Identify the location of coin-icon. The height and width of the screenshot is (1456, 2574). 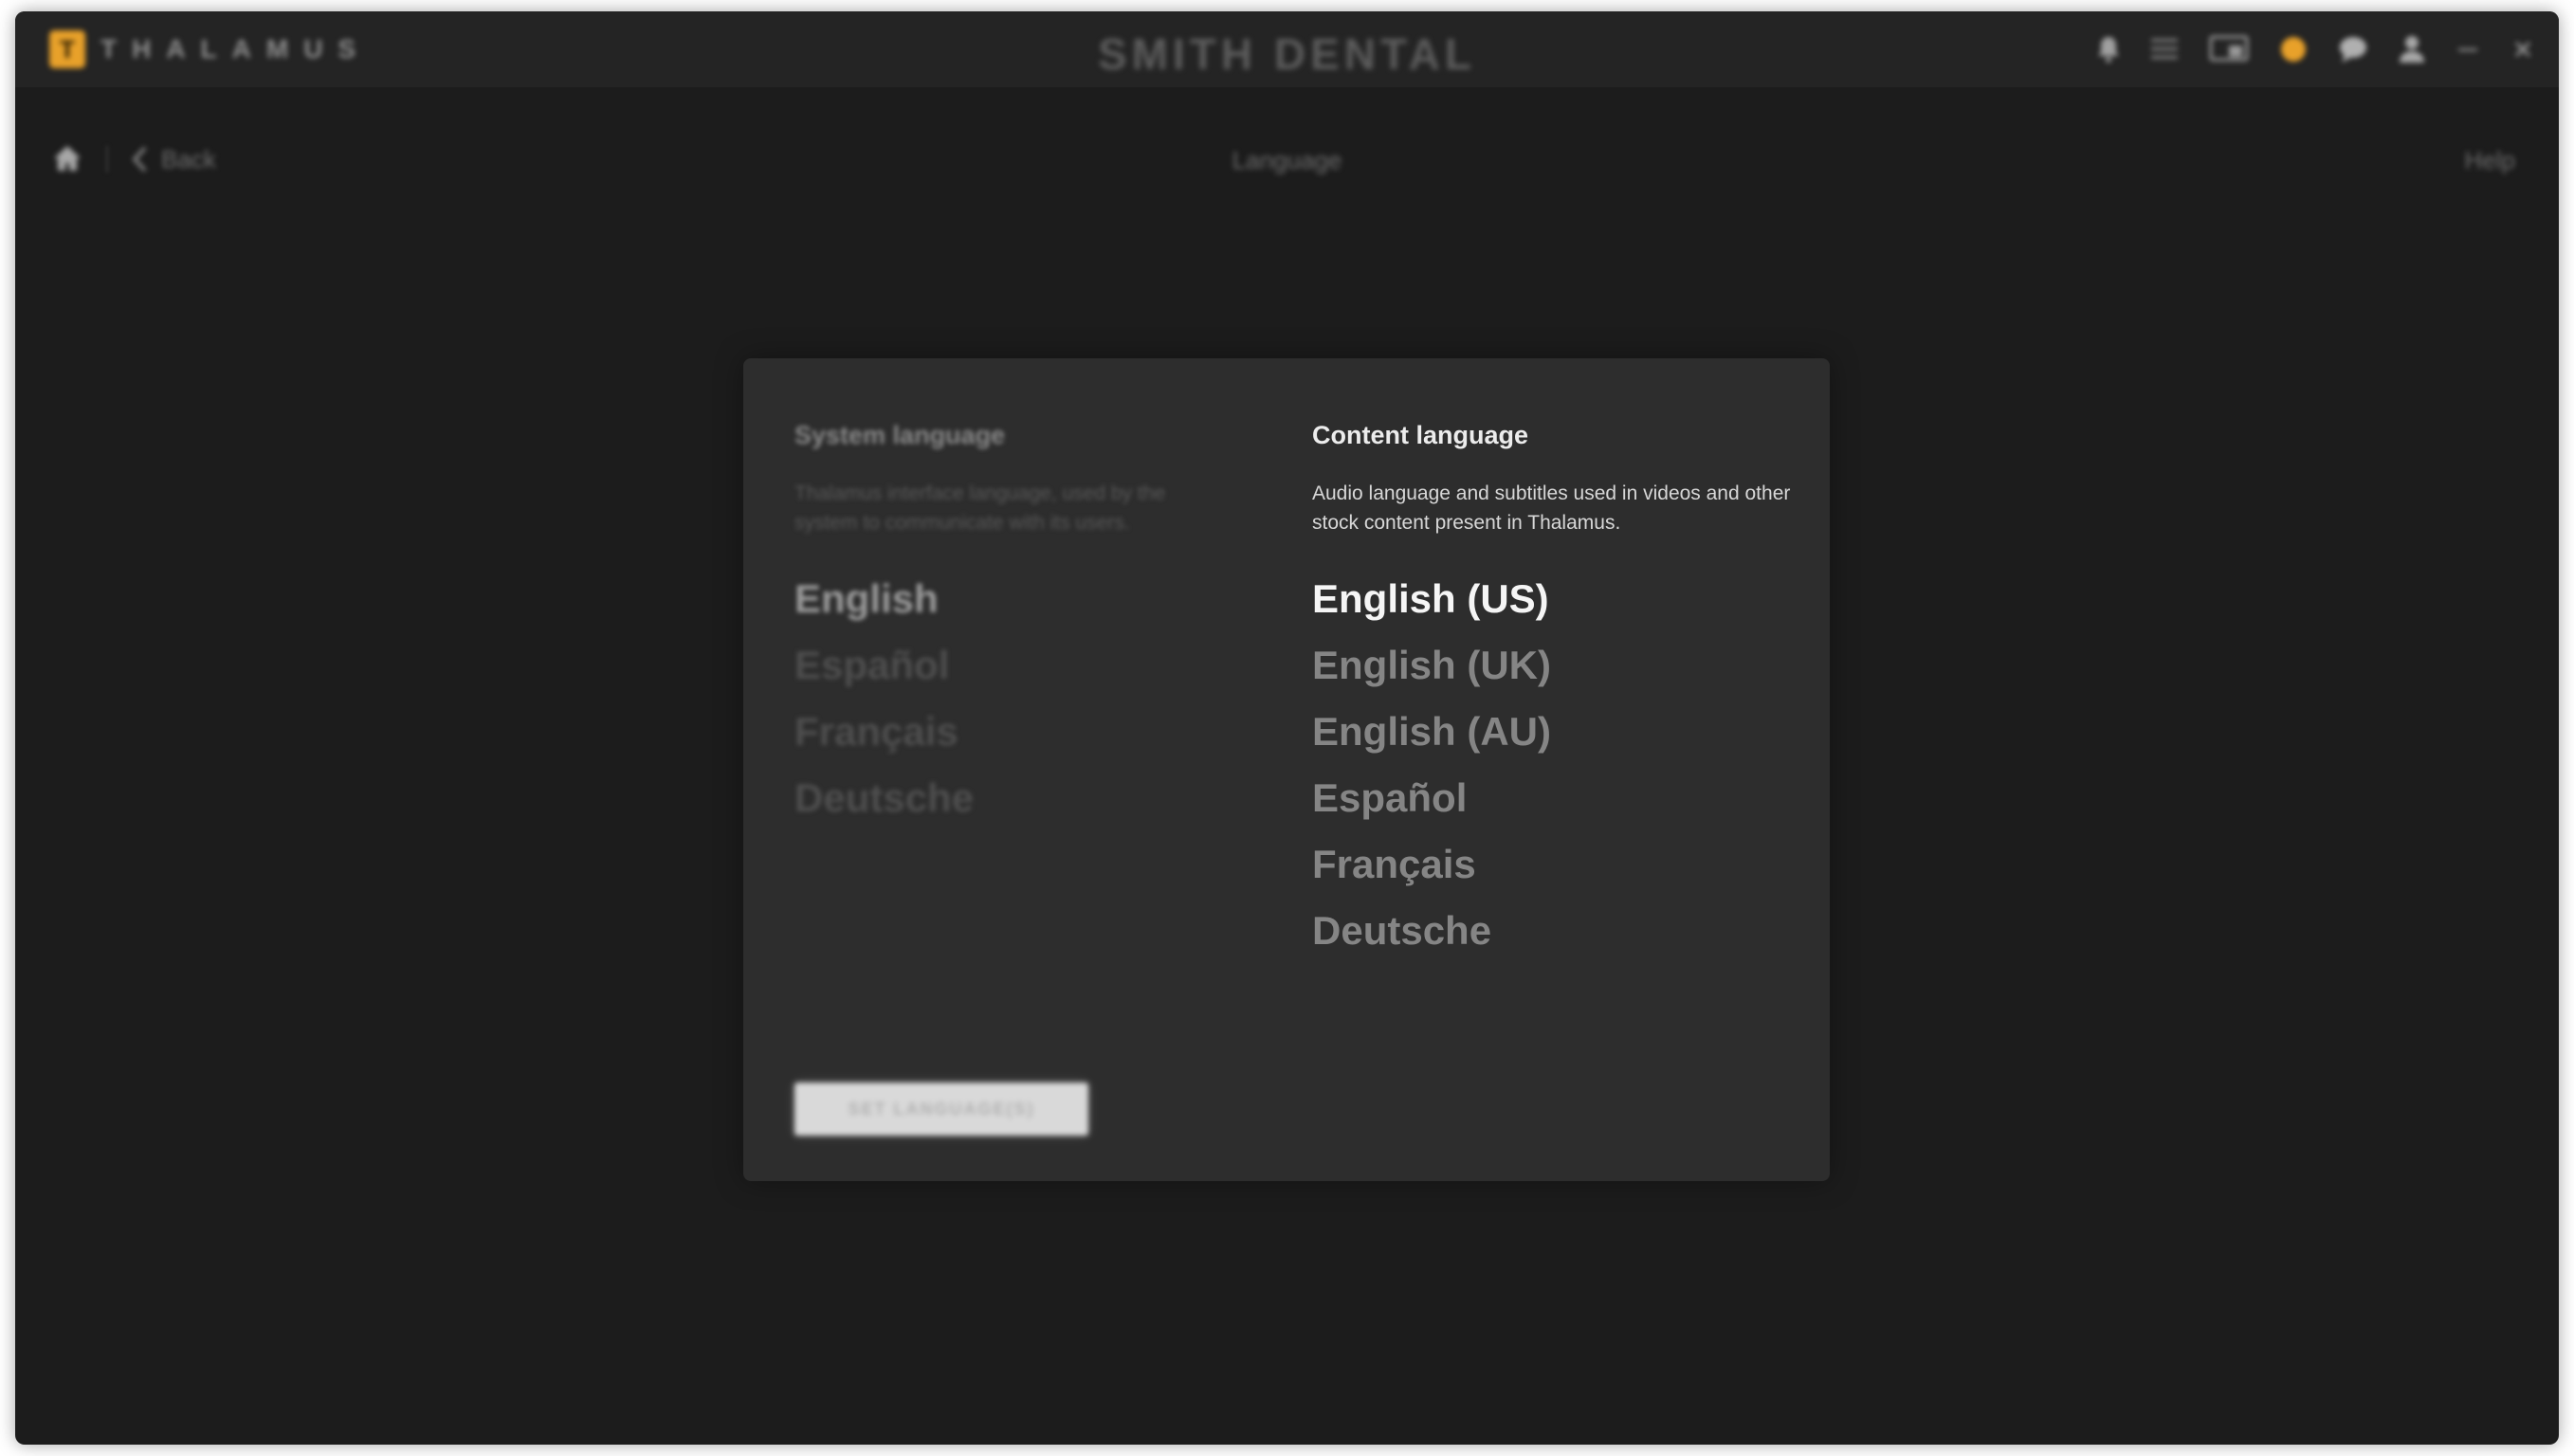
(2294, 49).